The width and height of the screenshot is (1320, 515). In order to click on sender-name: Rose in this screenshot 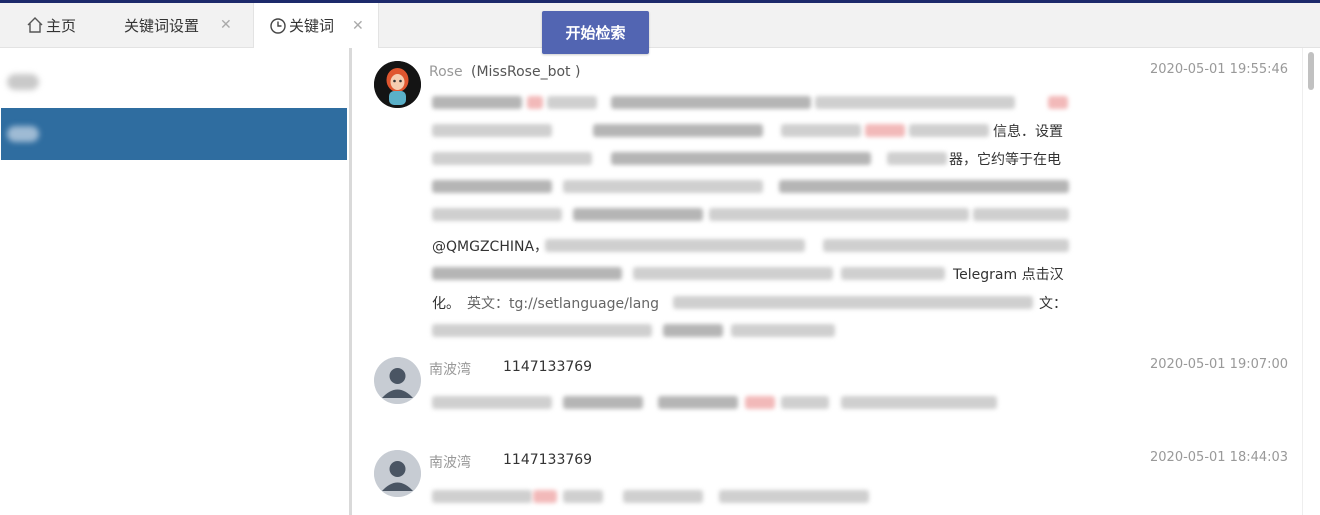, I will do `click(446, 72)`.